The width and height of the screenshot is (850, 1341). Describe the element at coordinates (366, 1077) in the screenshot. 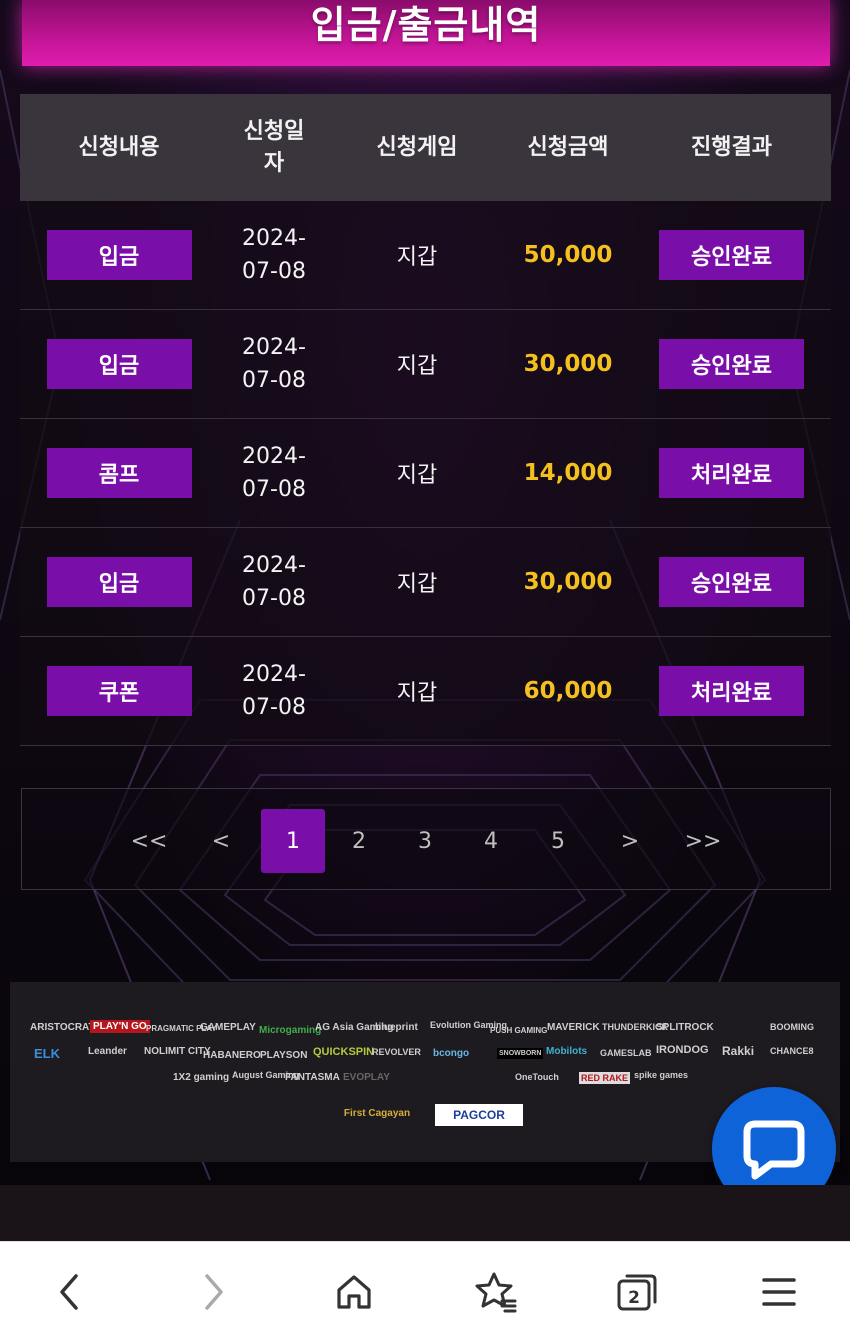

I see `partner-logo: EVOPLAY` at that location.